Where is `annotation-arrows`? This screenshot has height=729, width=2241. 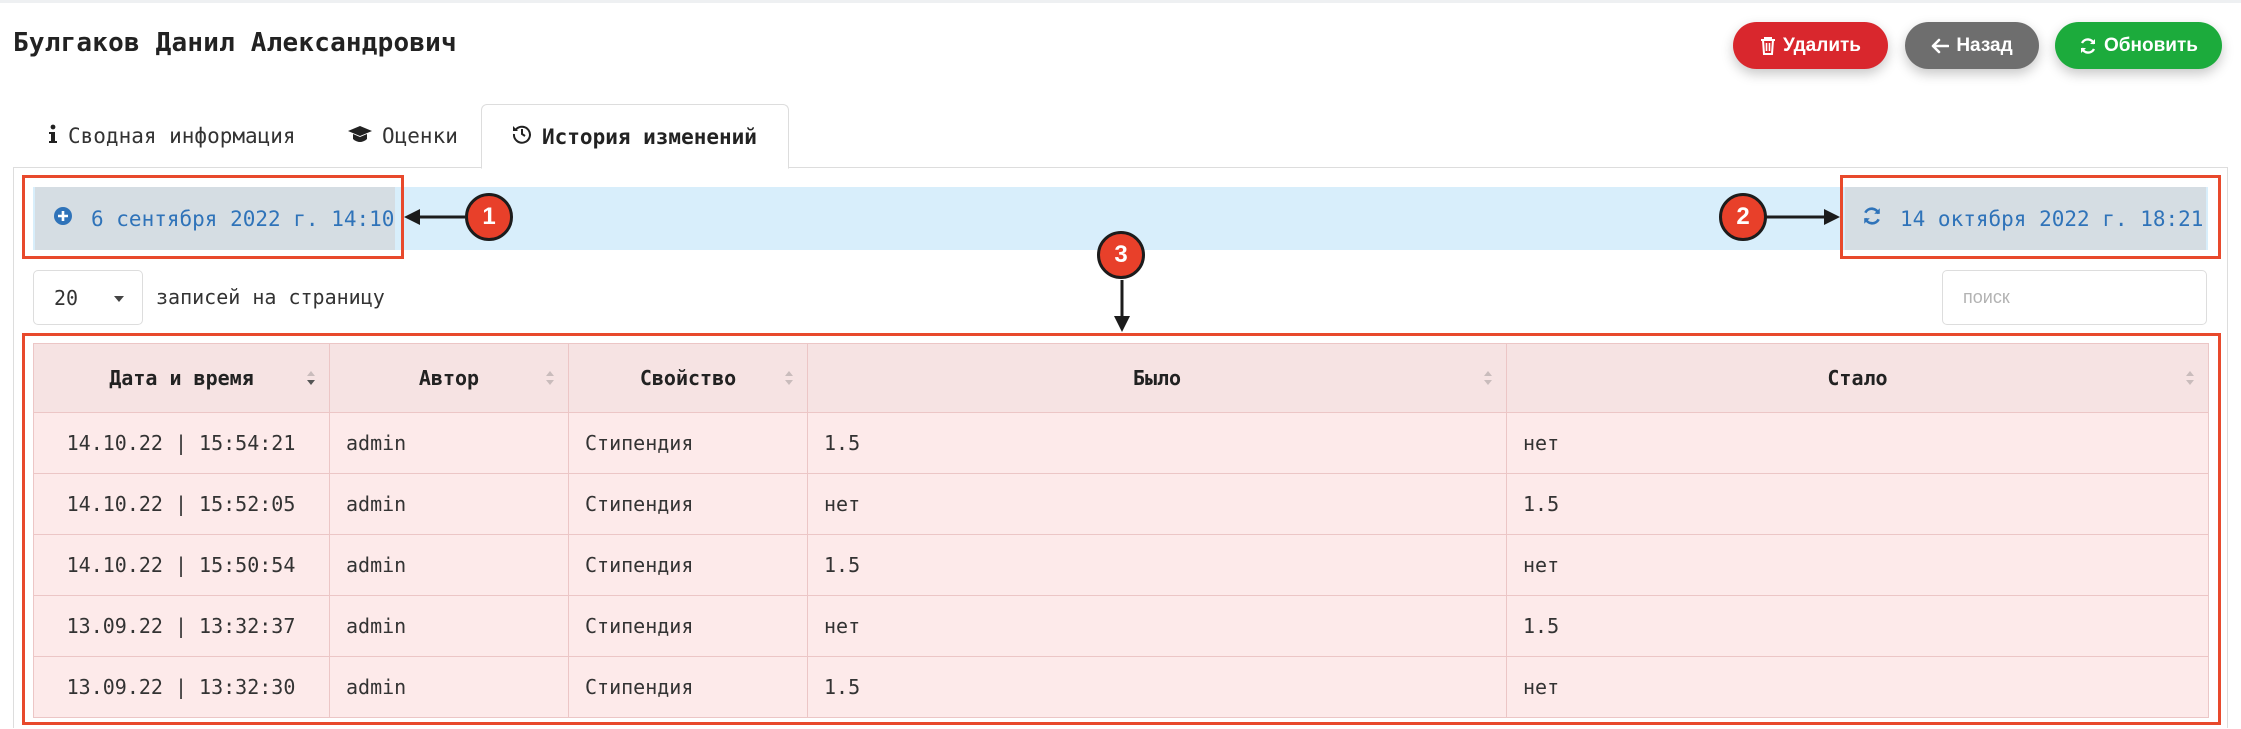 annotation-arrows is located at coordinates (1122, 270).